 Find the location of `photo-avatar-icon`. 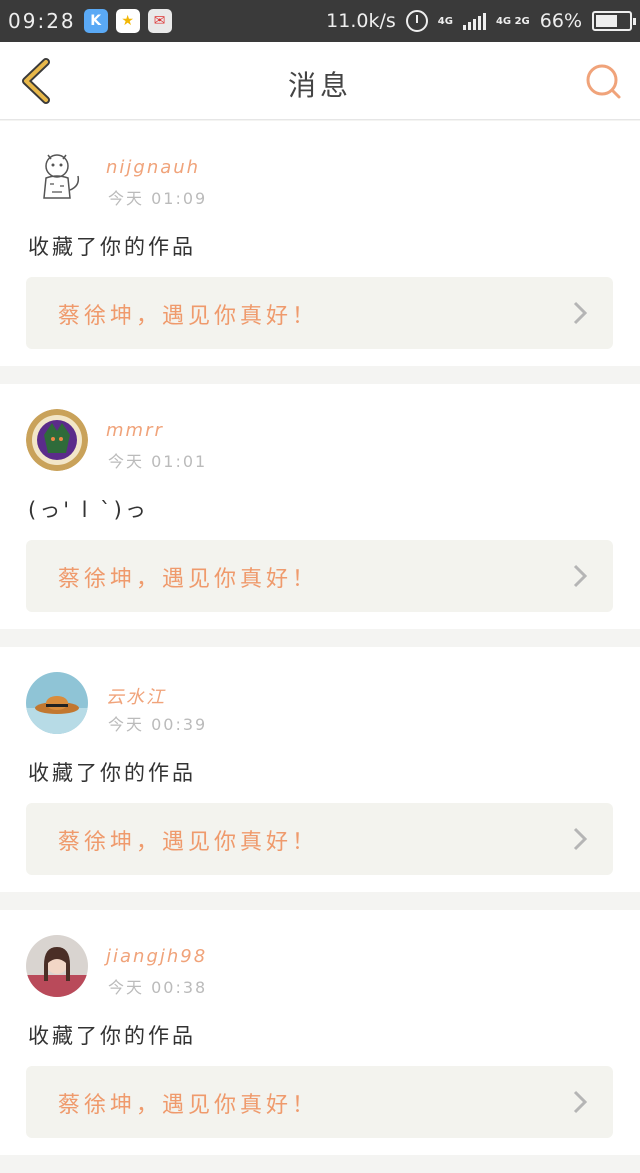

photo-avatar-icon is located at coordinates (57, 966).